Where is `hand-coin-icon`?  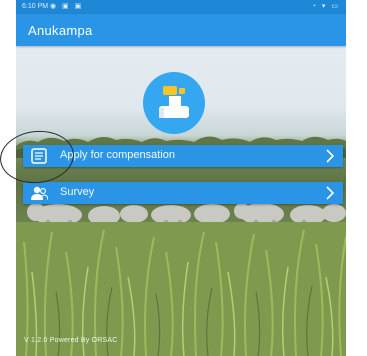
hand-coin-icon is located at coordinates (174, 102).